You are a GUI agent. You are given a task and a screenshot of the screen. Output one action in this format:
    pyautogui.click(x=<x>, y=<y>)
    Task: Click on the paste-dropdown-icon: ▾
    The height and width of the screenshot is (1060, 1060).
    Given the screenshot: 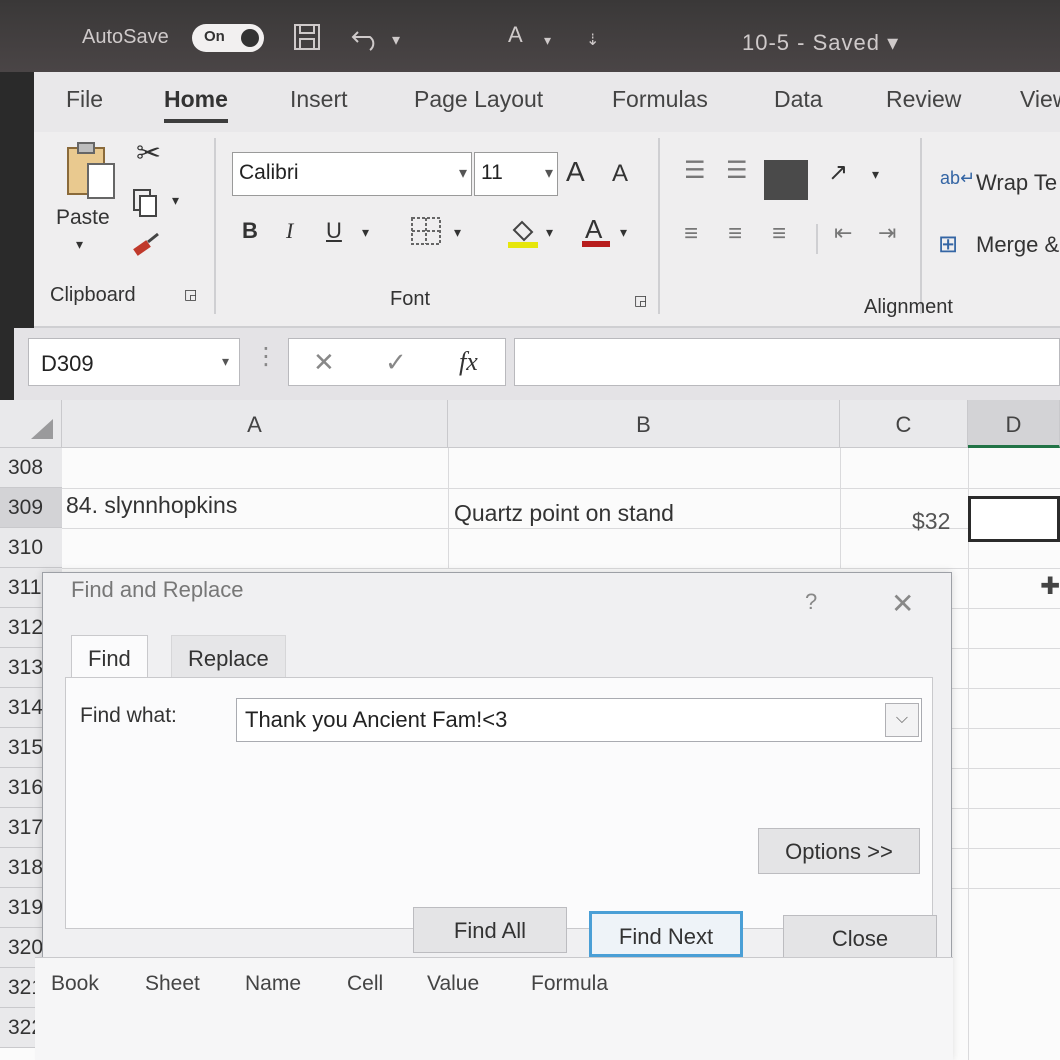 What is the action you would take?
    pyautogui.click(x=79, y=244)
    